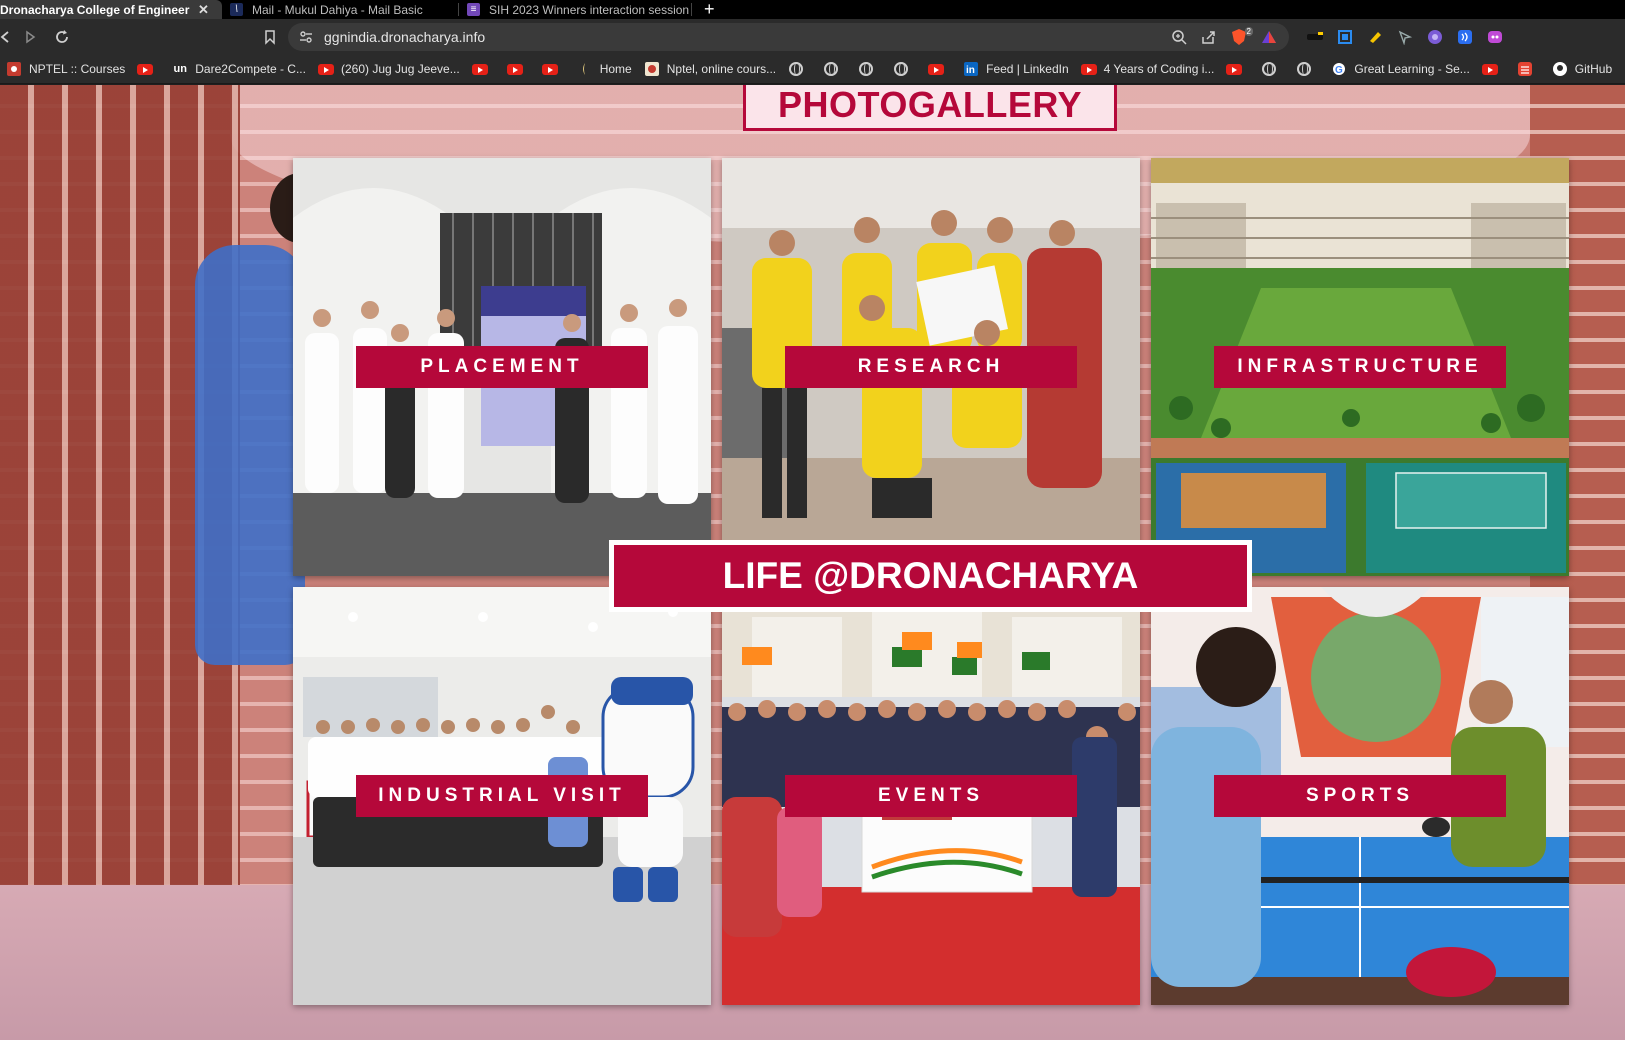 This screenshot has width=1625, height=1040. Describe the element at coordinates (7, 37) in the screenshot. I see `back-icon` at that location.